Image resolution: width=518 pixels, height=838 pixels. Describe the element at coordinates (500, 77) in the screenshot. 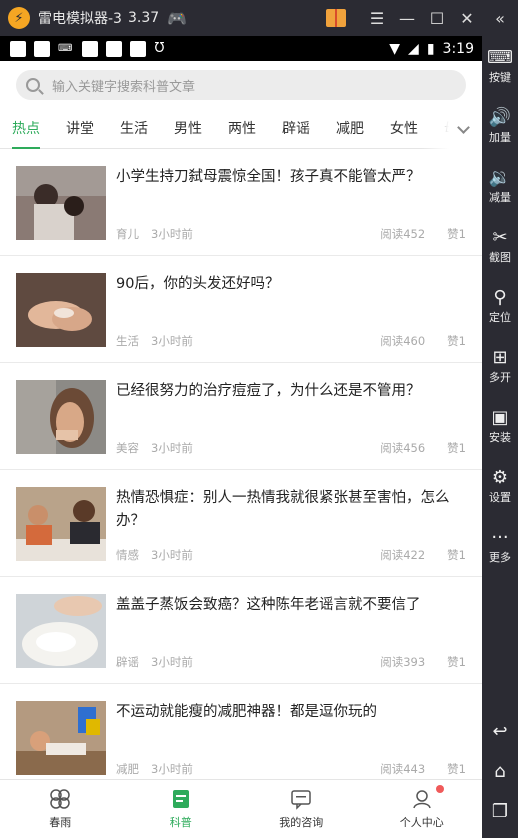

I see `sidebar-label: 按键` at that location.